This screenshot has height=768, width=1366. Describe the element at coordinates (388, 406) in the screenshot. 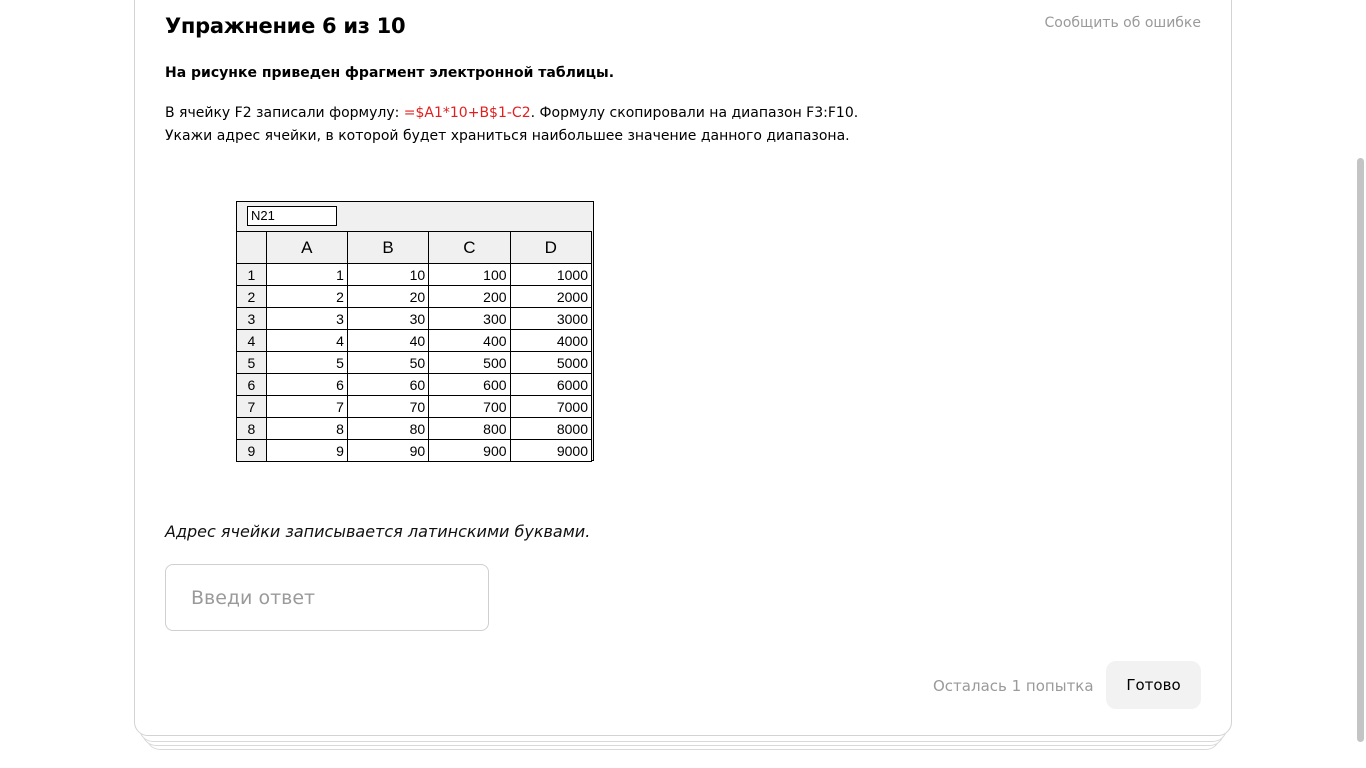

I see `table-cell: 70` at that location.